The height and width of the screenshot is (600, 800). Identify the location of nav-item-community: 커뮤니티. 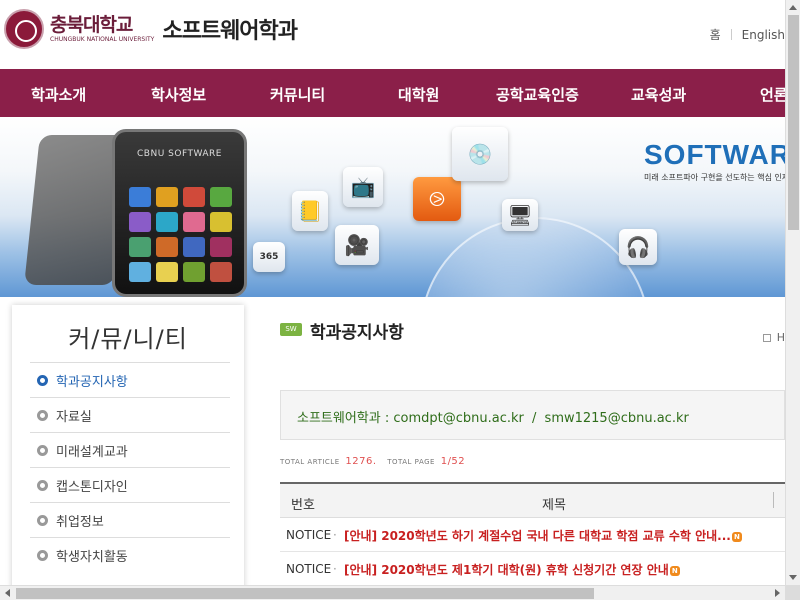
(297, 94).